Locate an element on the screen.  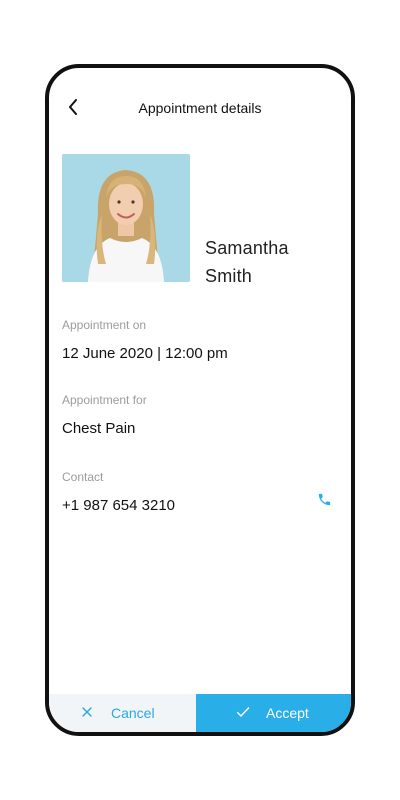
cancel-label: Cancel is located at coordinates (133, 713).